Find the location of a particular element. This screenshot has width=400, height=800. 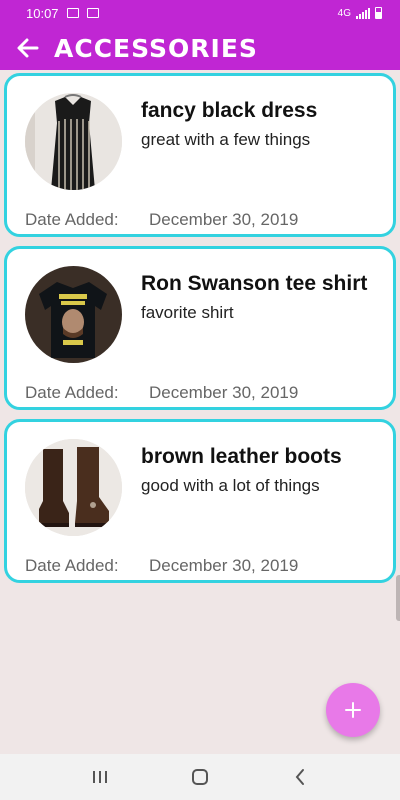

gallery-icon is located at coordinates (92, 13).